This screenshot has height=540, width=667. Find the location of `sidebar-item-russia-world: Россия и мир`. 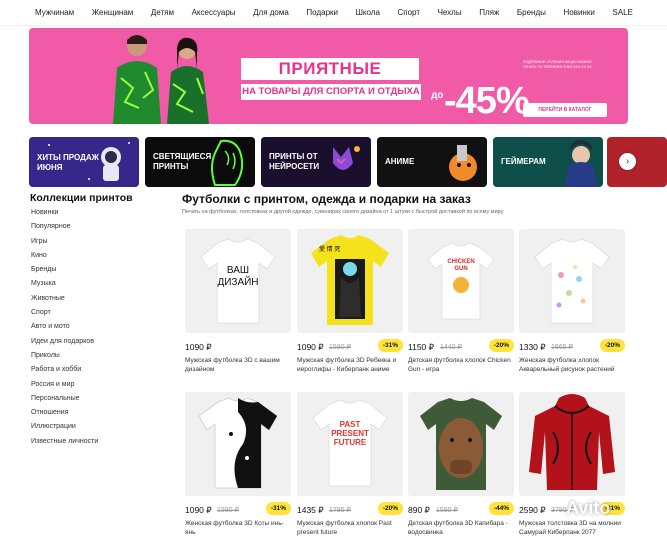

sidebar-item-russia-world: Россия и мир is located at coordinates (100, 385).